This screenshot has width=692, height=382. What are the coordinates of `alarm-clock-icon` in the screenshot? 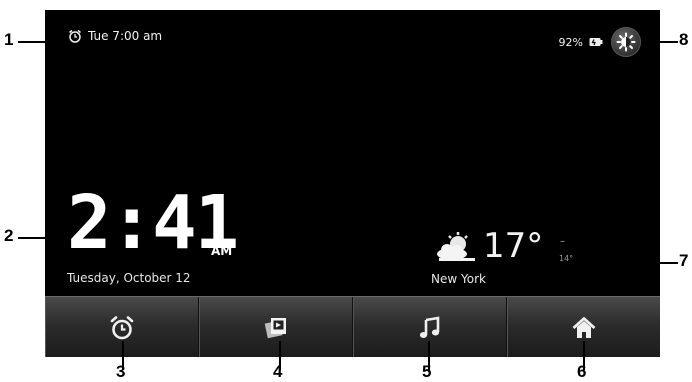 It's located at (121, 327).